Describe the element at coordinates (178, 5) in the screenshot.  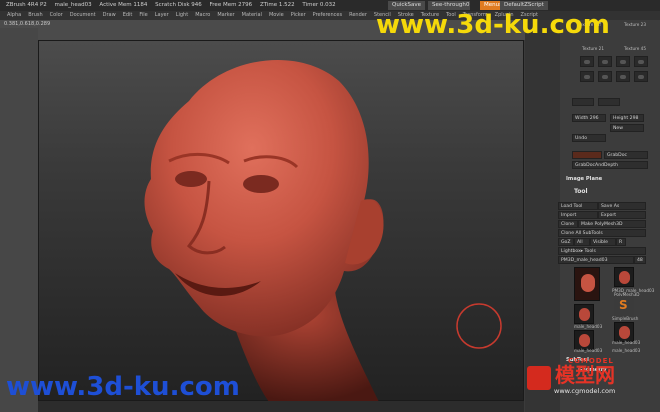
I see `stat-scratch-disk: Scratch Disk 946` at that location.